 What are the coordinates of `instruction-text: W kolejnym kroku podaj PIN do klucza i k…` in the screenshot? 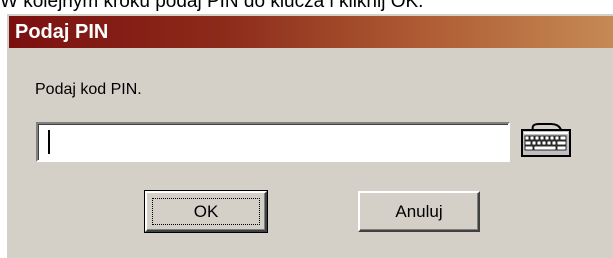 It's located at (212, 6).